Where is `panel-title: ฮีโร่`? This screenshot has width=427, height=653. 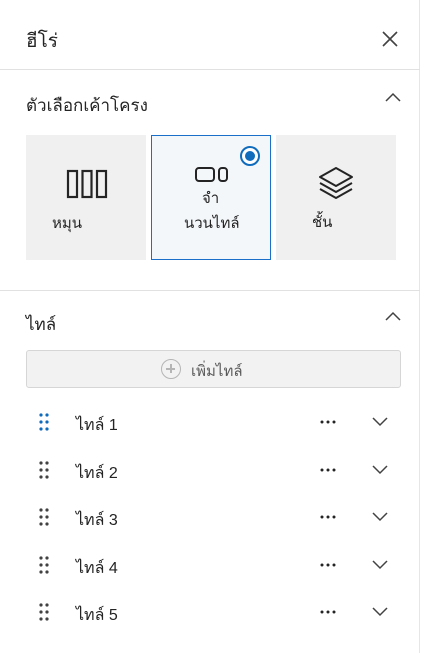 panel-title: ฮีโร่ is located at coordinates (42, 41).